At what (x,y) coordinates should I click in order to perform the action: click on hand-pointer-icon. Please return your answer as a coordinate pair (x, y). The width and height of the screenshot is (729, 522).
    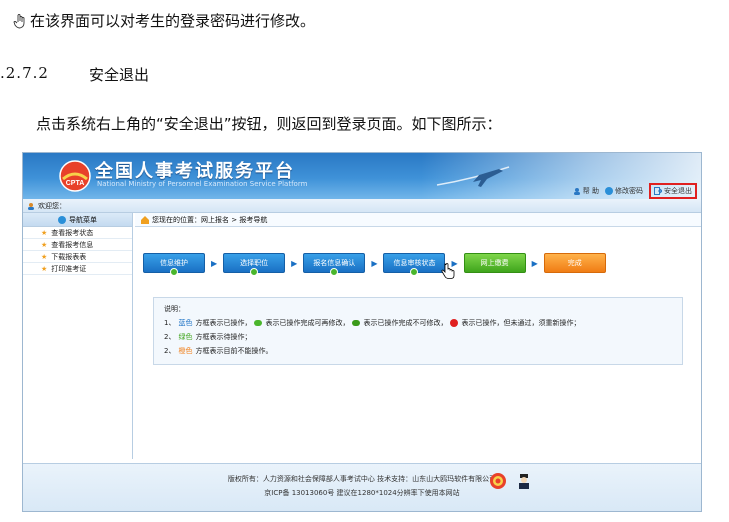
    Looking at the image, I should click on (19, 20).